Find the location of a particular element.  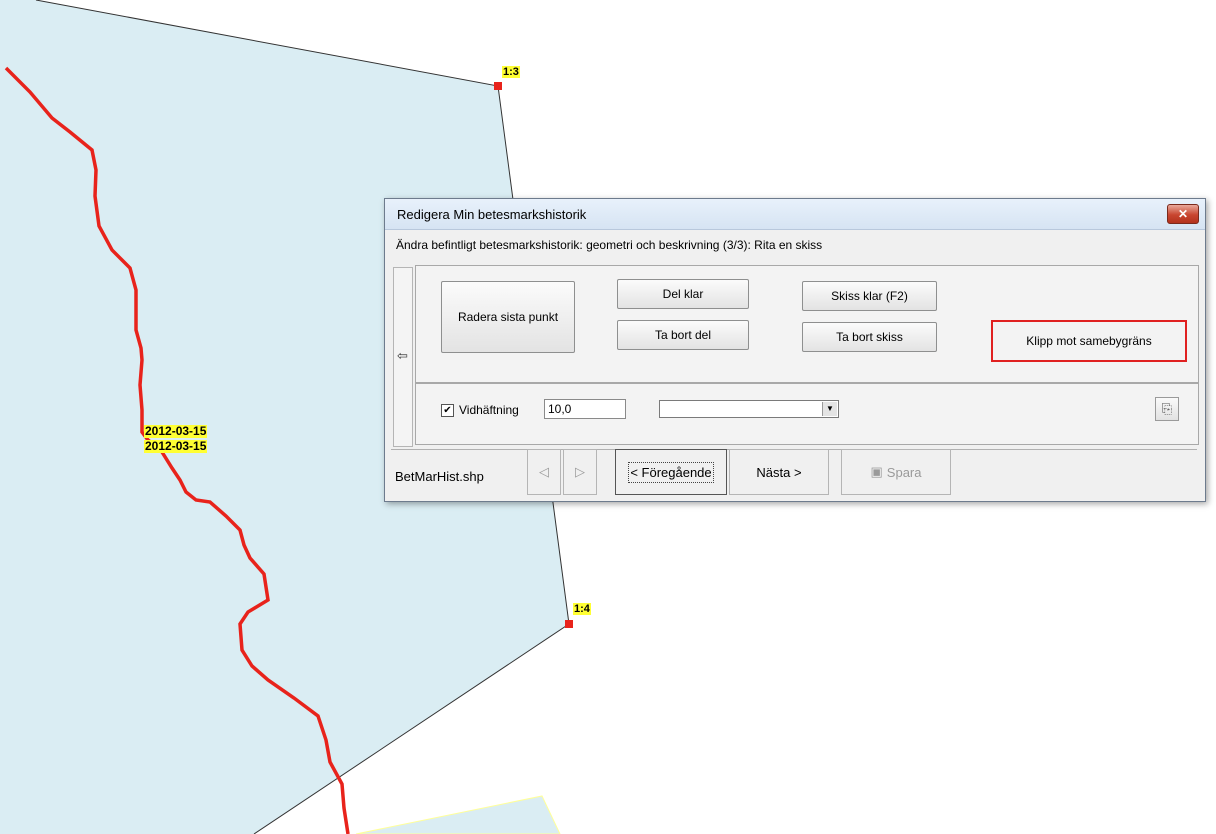

adjacent-polygon is located at coordinates (458, 814).